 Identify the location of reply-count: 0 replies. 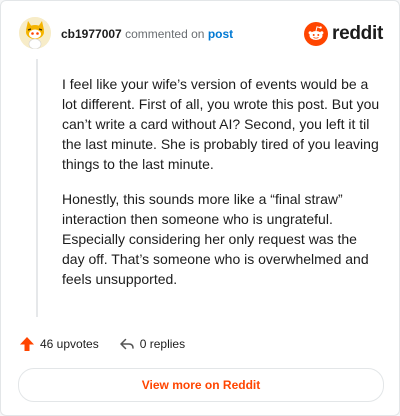
(162, 344).